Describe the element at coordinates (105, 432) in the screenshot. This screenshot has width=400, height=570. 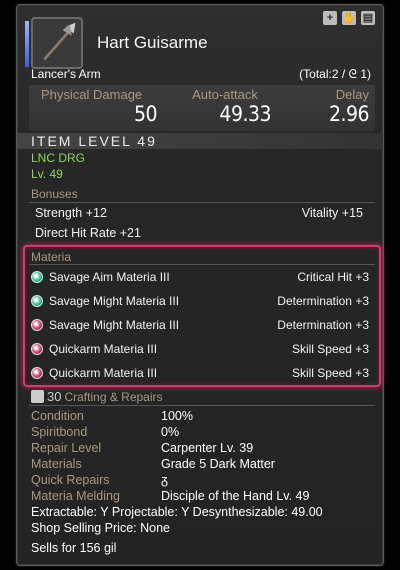
I see `spiritbond-row: Spiritbond 0%` at that location.